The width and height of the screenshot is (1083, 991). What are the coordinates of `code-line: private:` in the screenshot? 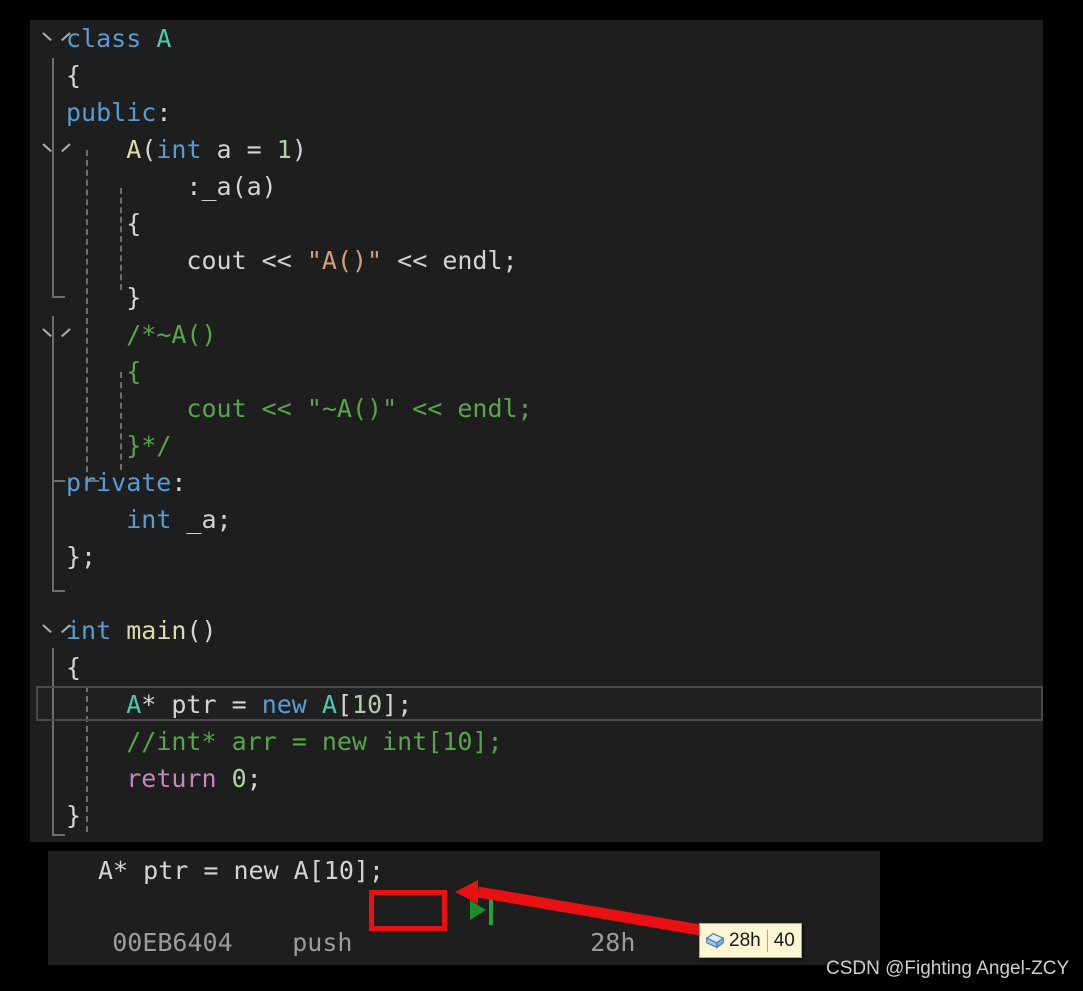 It's located at (536, 482).